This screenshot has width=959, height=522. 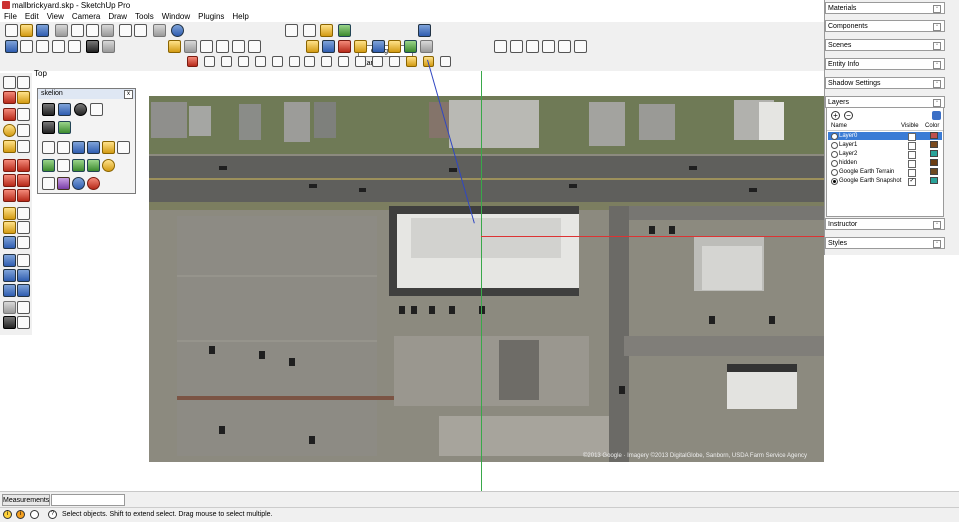 I want to click on zoom-window-icon, so click(x=23, y=275).